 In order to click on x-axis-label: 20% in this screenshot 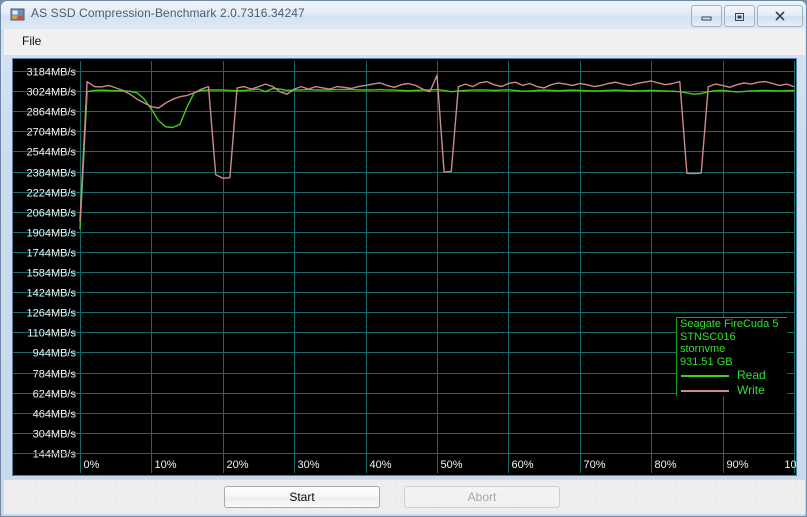, I will do `click(238, 465)`.